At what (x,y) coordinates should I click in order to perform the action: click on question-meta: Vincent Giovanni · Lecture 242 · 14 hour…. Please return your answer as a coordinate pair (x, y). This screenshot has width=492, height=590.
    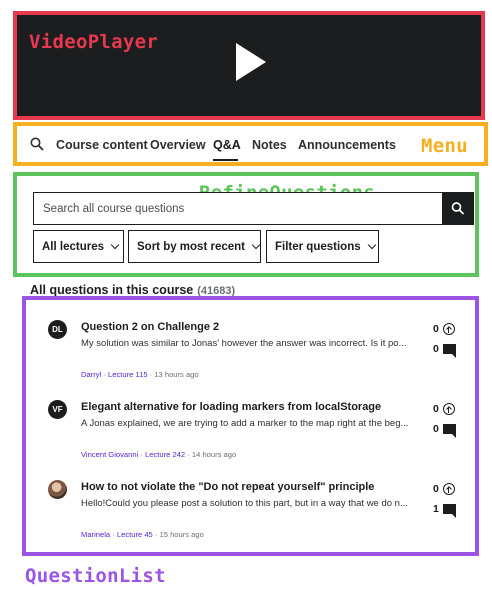
    Looking at the image, I should click on (159, 454).